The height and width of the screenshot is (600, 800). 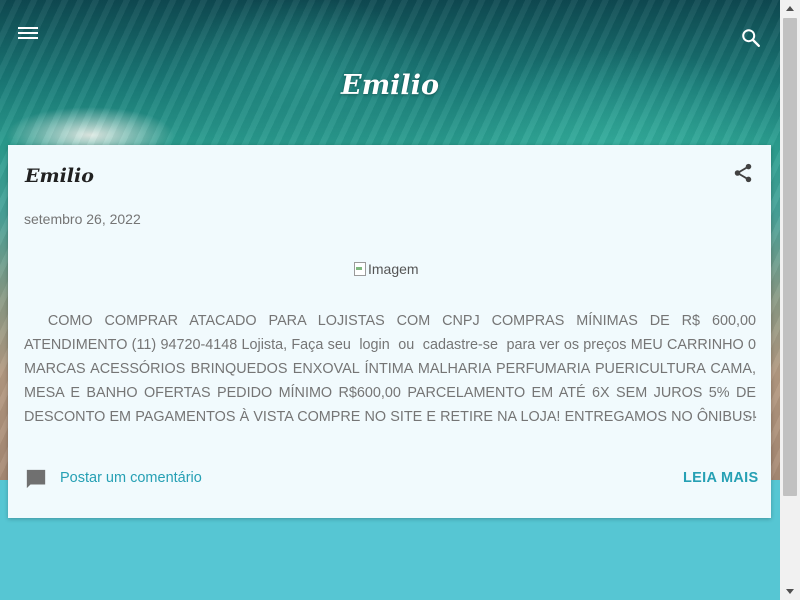 I want to click on comment-icon, so click(x=36, y=479).